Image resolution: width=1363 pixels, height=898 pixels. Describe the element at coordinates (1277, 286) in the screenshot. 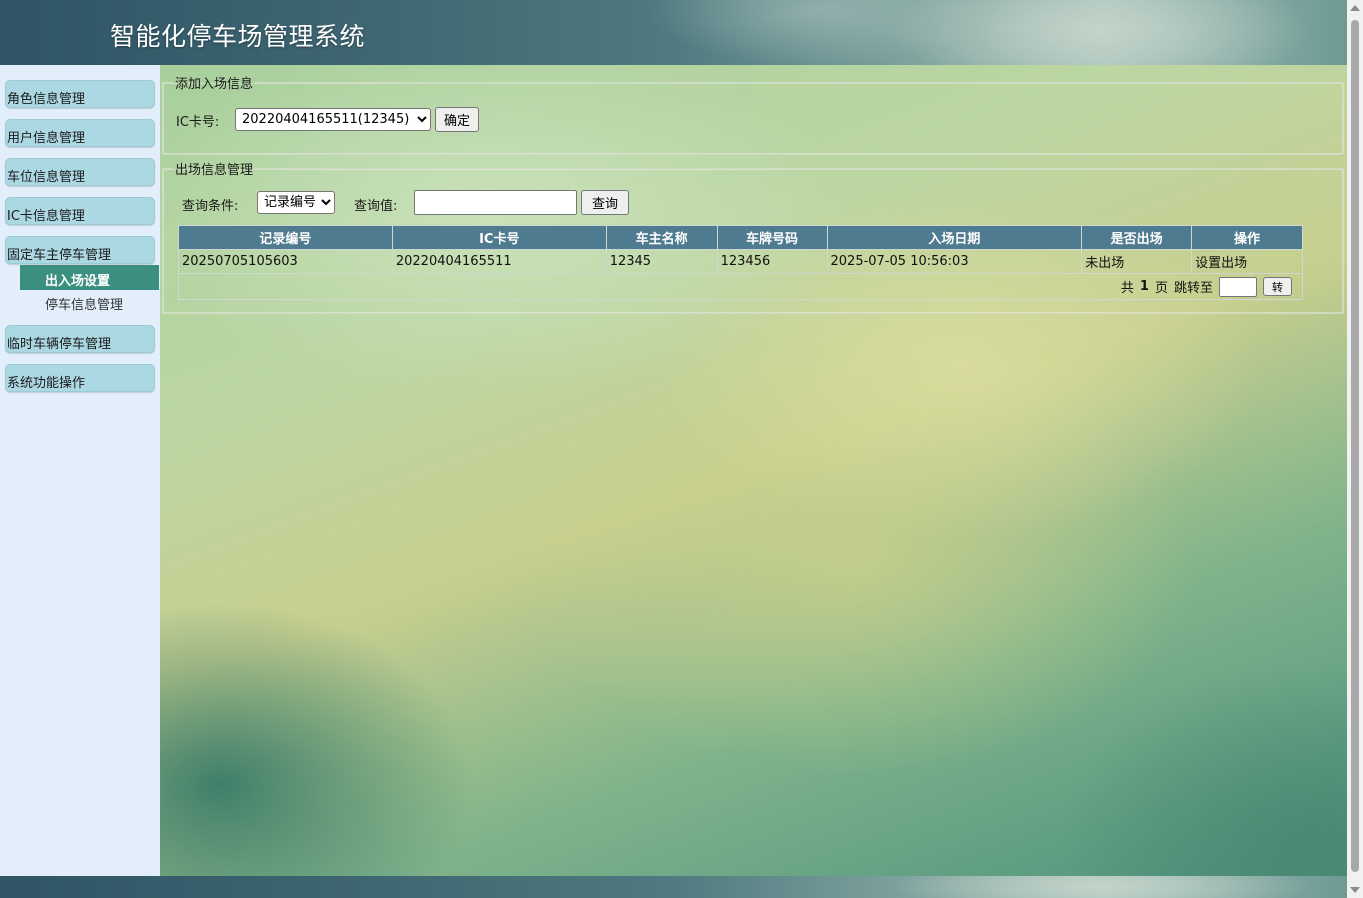

I see `page-go-button: 转` at that location.